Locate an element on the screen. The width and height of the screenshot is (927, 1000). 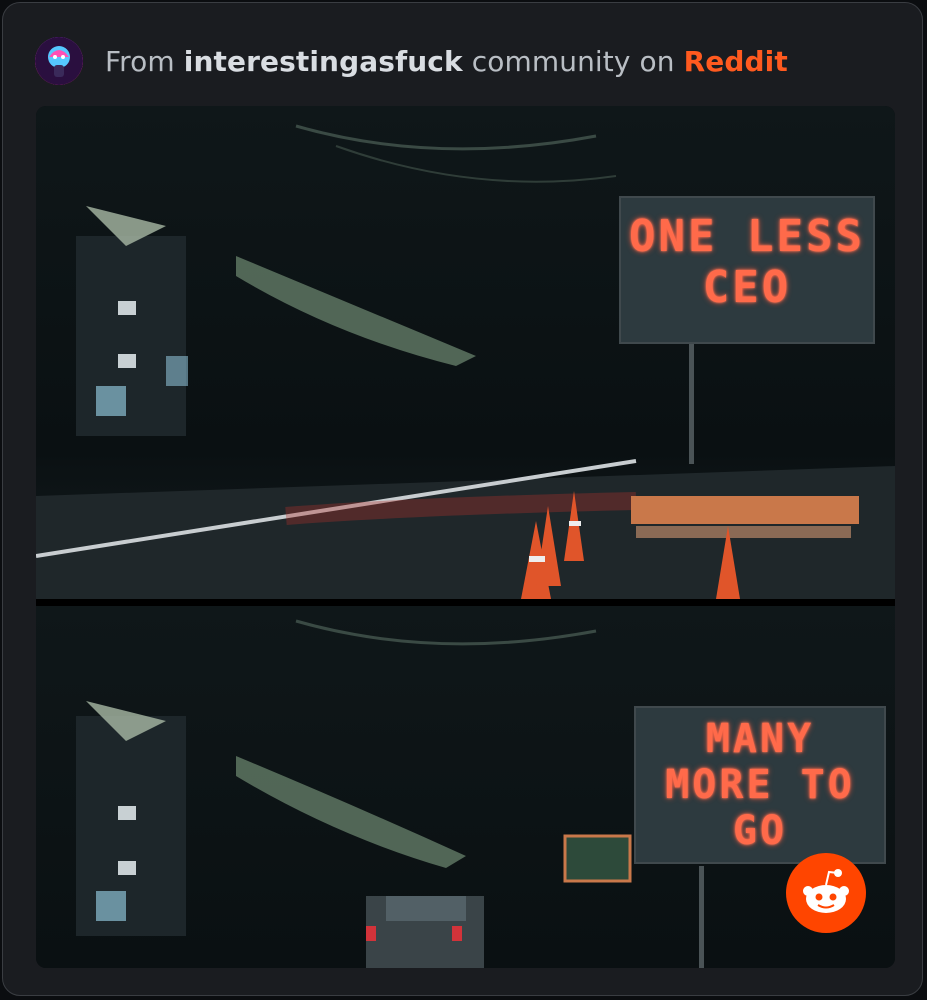
sign-top-line-2: CEO is located at coordinates (747, 287).